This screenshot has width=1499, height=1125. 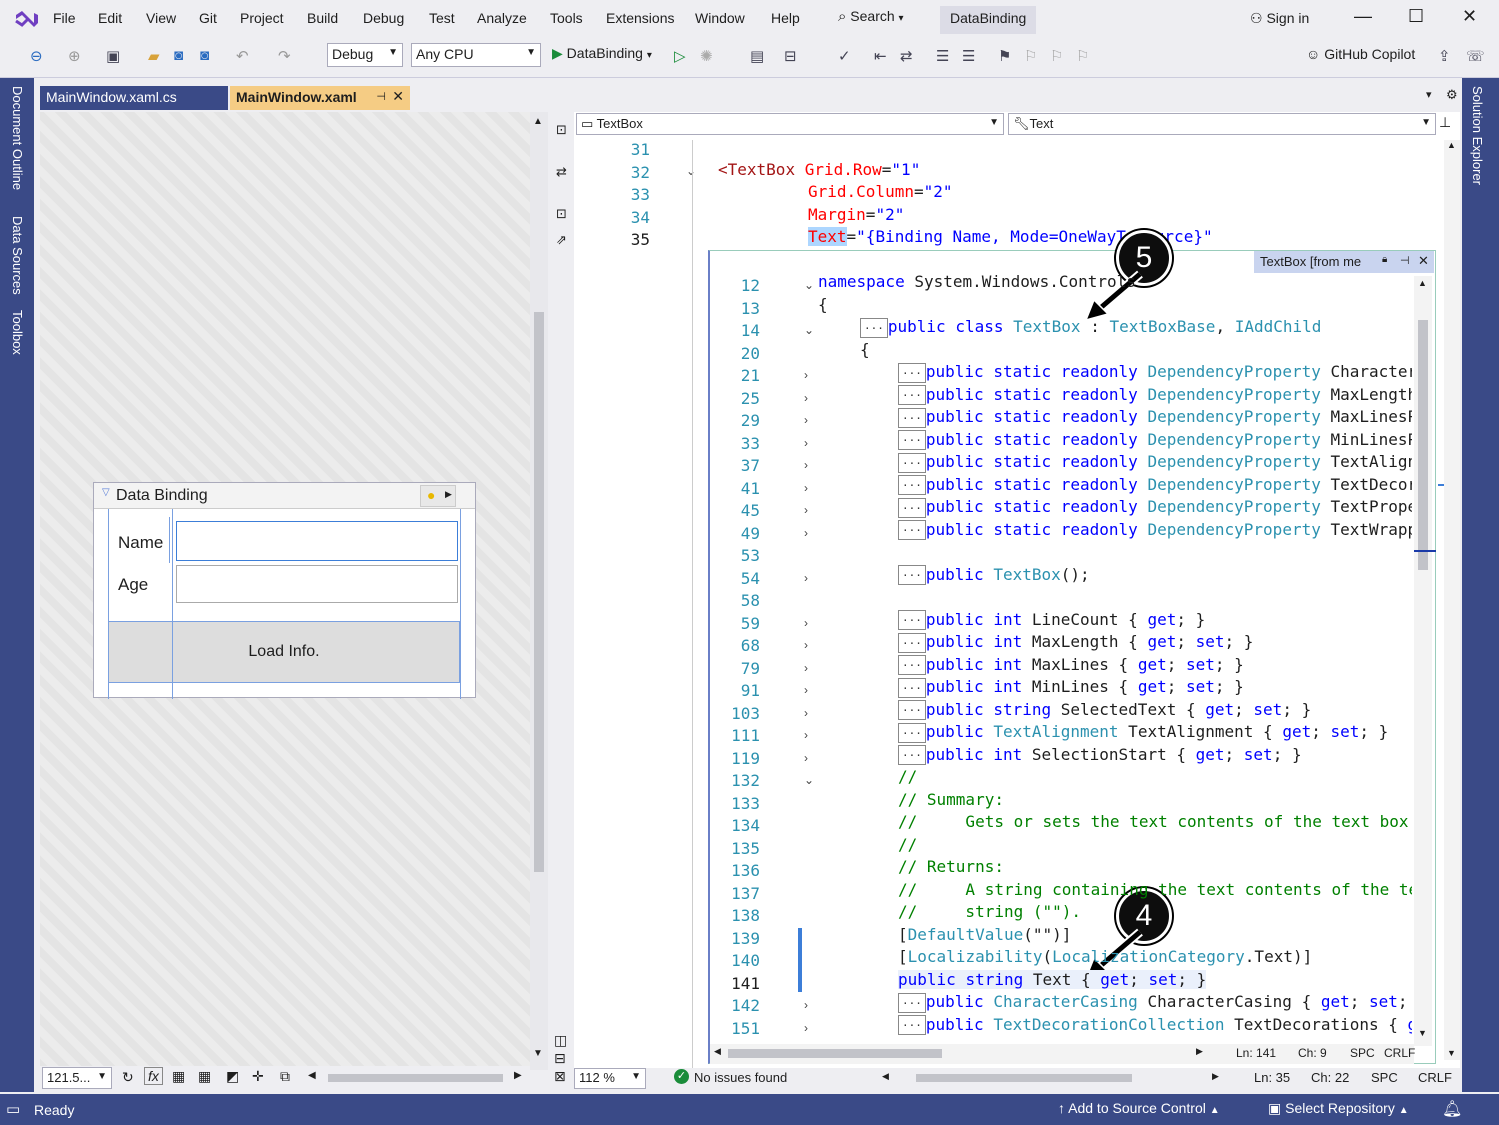 I want to click on menu-extensions: Extensions, so click(x=640, y=18).